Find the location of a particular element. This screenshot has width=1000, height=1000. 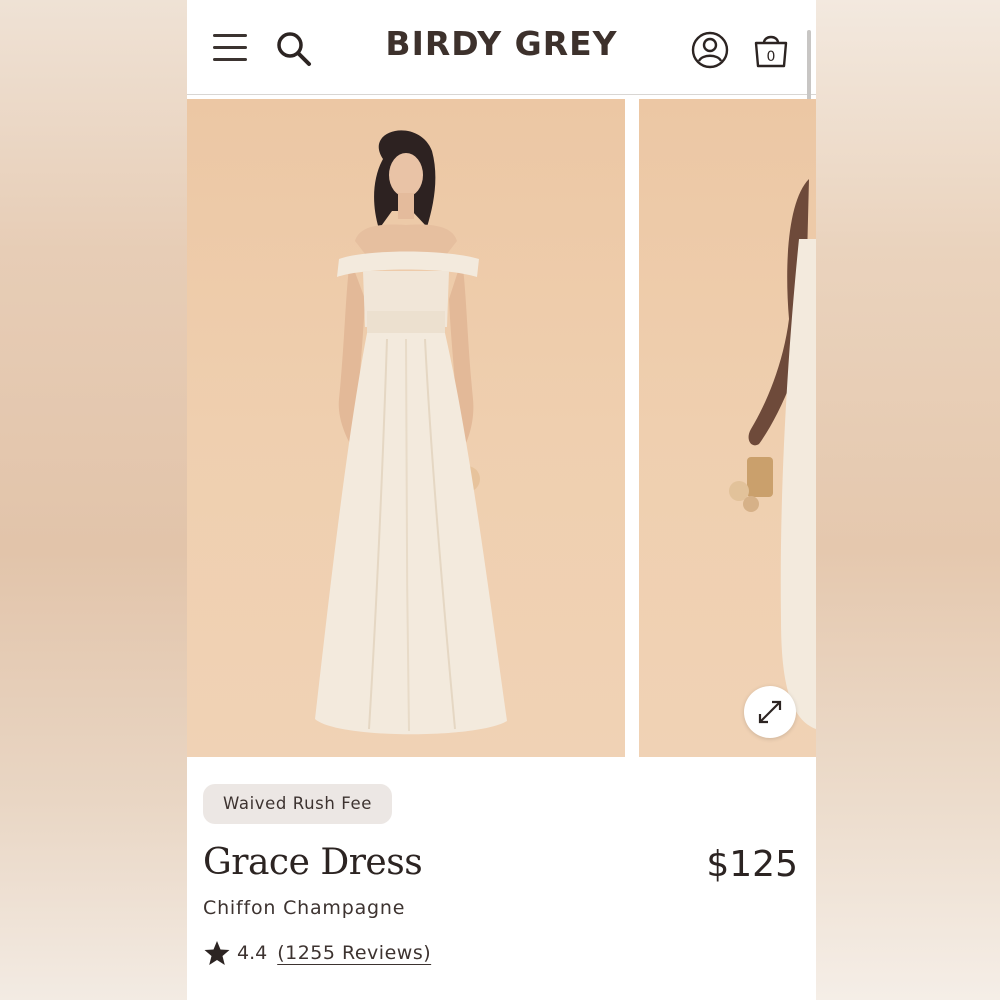

brand-logo: BIRDY GREY is located at coordinates (501, 43).